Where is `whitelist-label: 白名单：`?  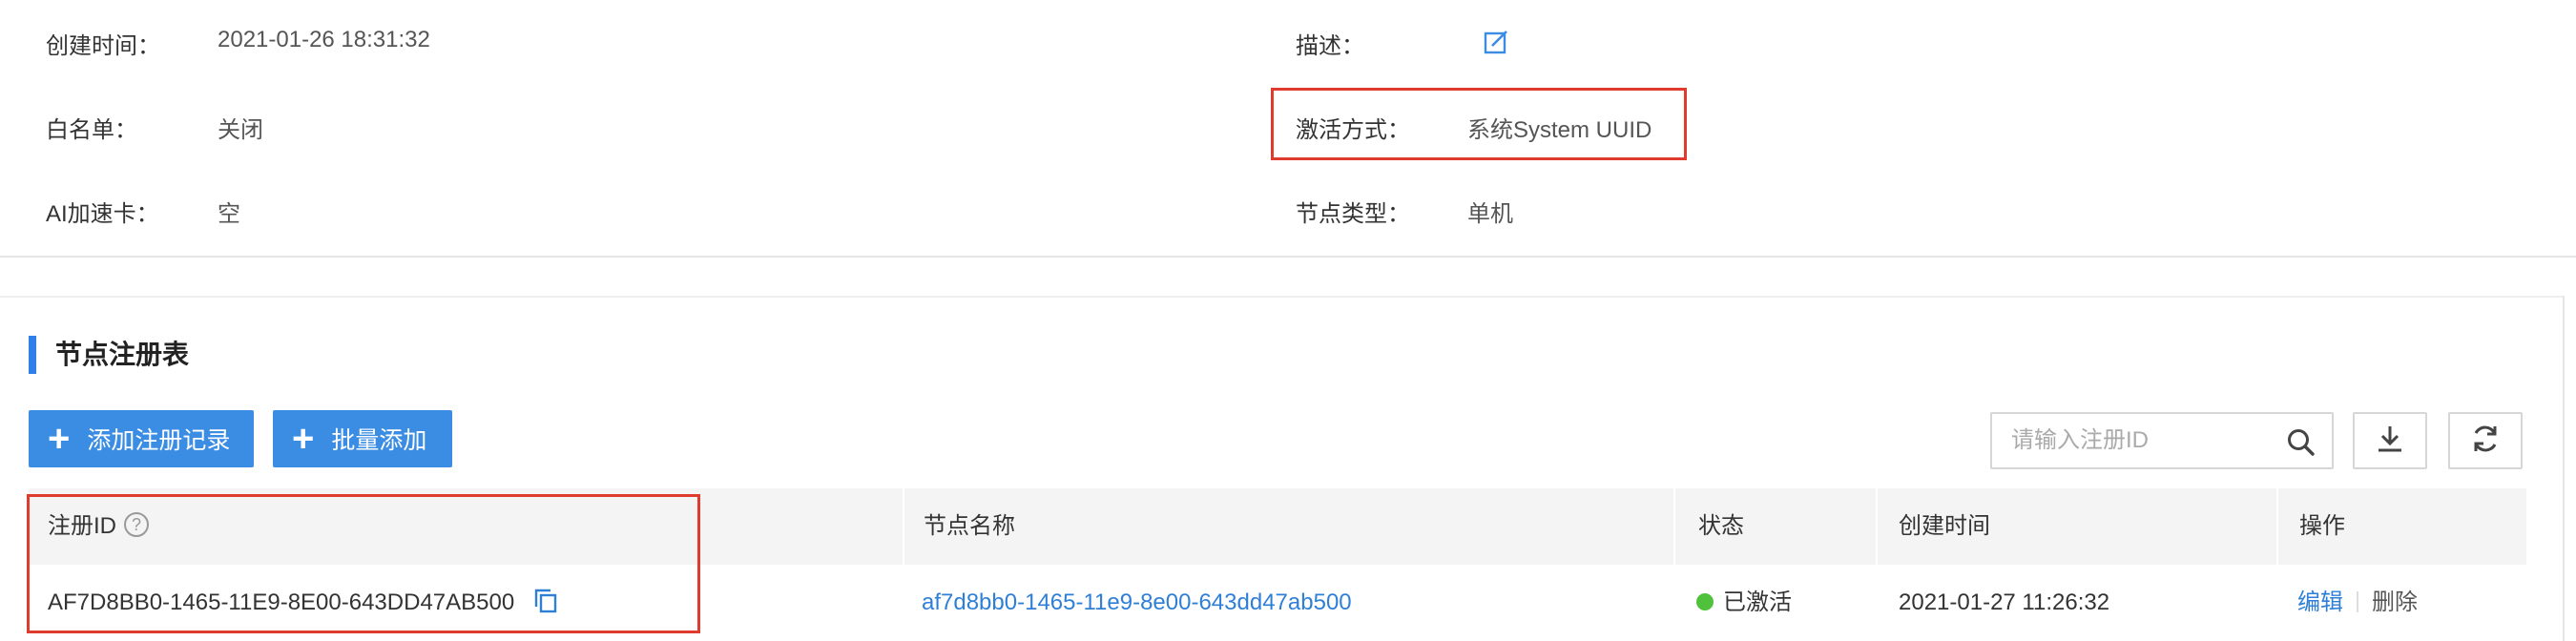 whitelist-label: 白名单： is located at coordinates (91, 130).